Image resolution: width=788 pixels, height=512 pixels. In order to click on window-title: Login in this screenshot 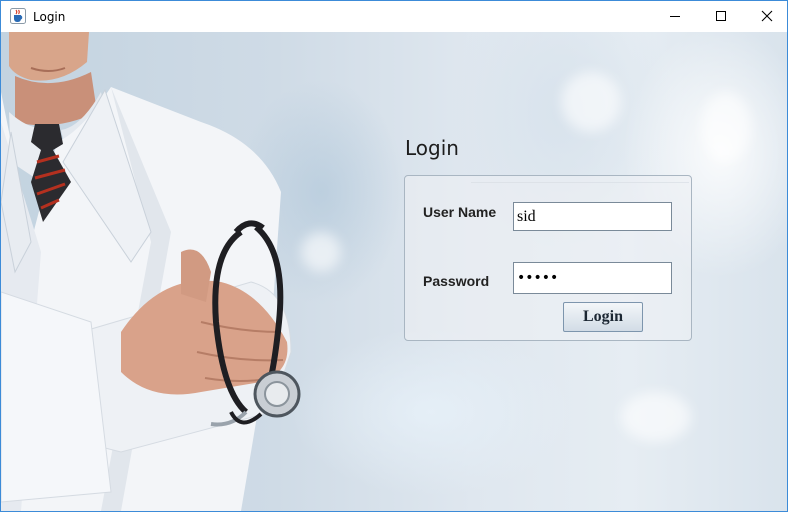, I will do `click(49, 17)`.